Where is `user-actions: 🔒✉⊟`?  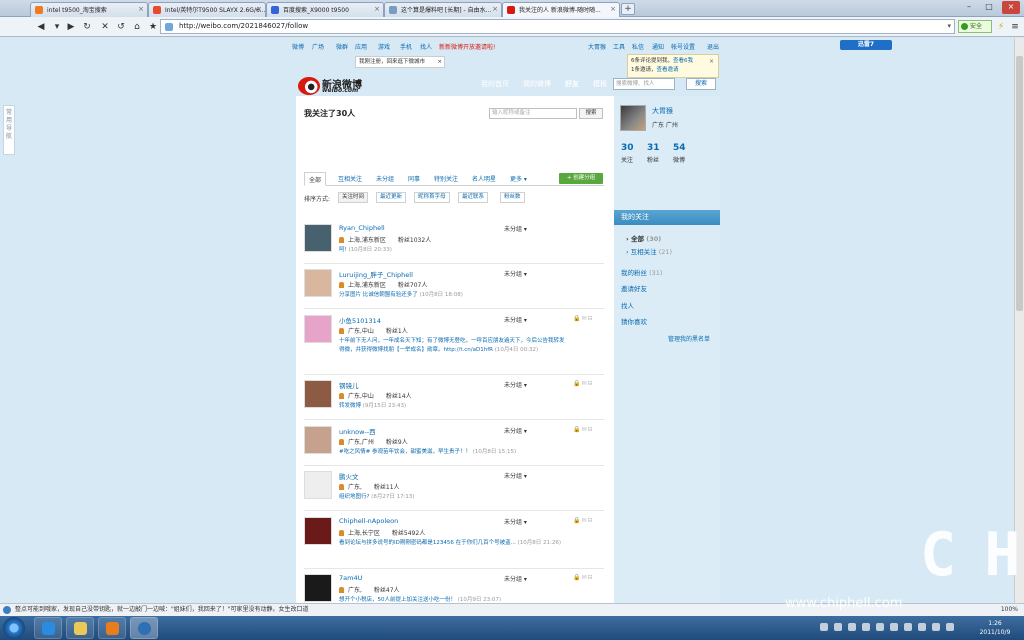
user-actions: 🔒✉⊟ is located at coordinates (583, 520).